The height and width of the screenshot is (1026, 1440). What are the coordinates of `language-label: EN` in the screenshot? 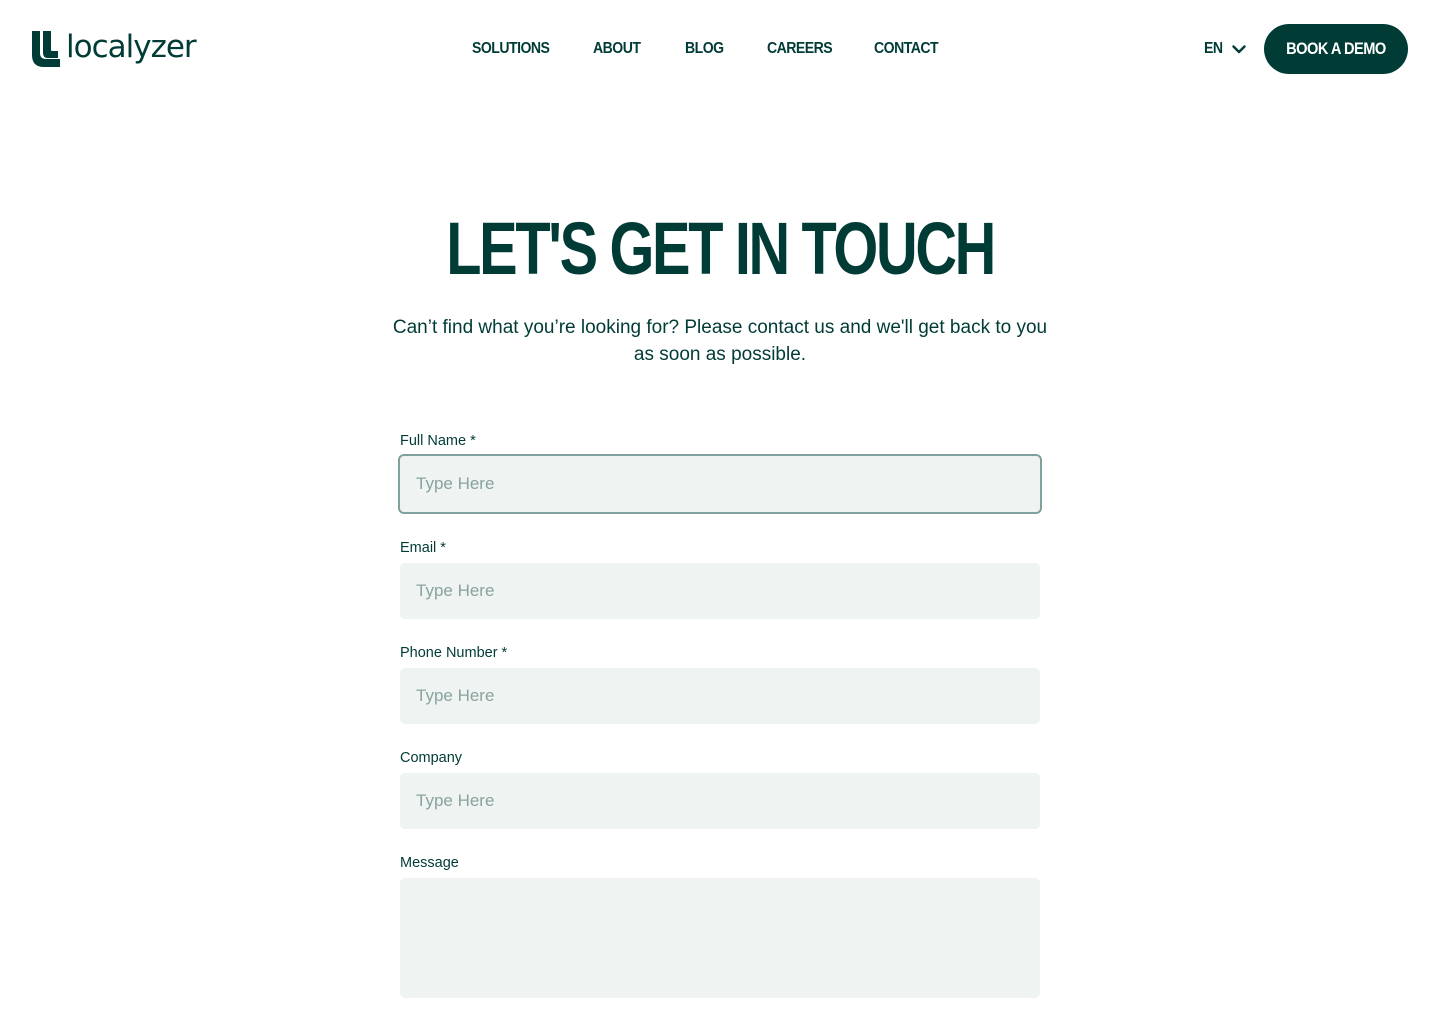 It's located at (1213, 48).